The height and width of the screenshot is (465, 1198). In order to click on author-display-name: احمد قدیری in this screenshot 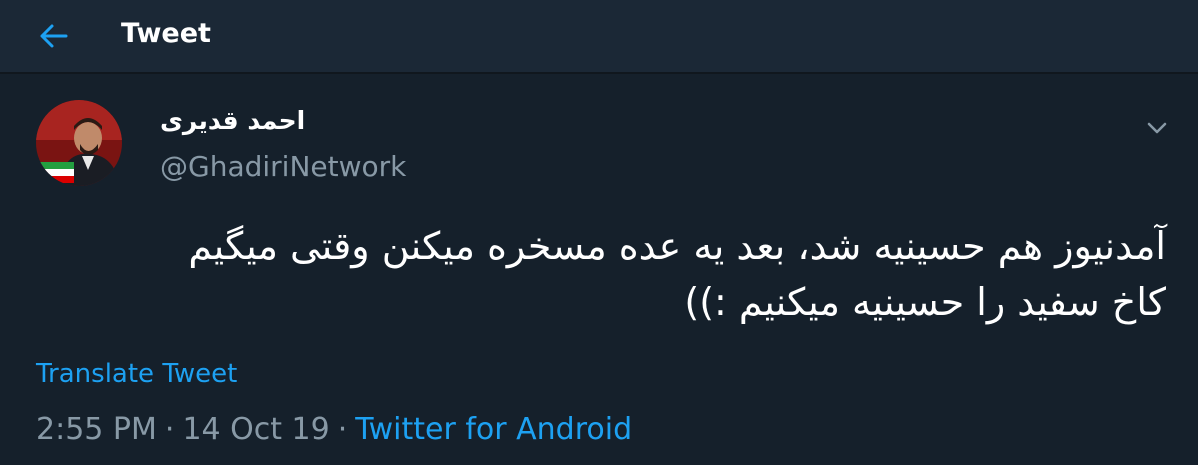, I will do `click(232, 121)`.